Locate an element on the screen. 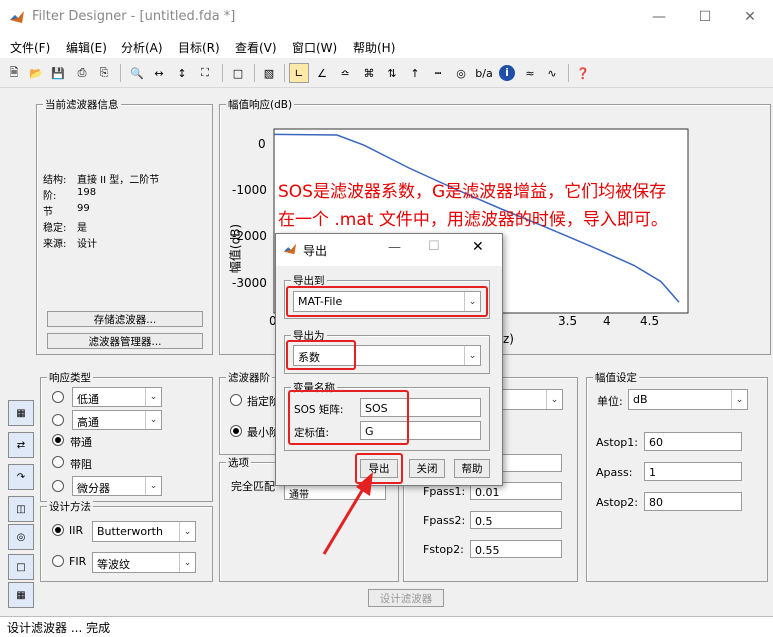  astop1-label: Astop1: is located at coordinates (617, 442).